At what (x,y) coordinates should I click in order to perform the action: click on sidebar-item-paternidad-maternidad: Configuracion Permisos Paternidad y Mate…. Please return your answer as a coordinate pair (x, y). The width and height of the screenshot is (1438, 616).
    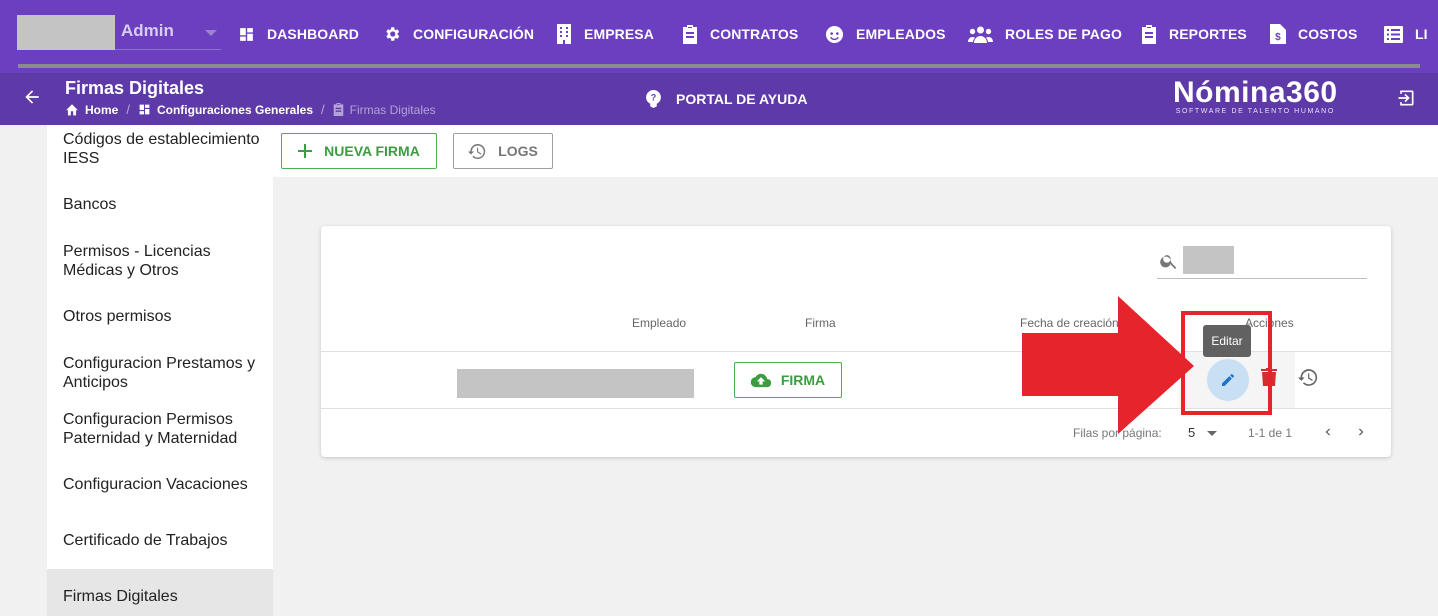
    Looking at the image, I should click on (163, 429).